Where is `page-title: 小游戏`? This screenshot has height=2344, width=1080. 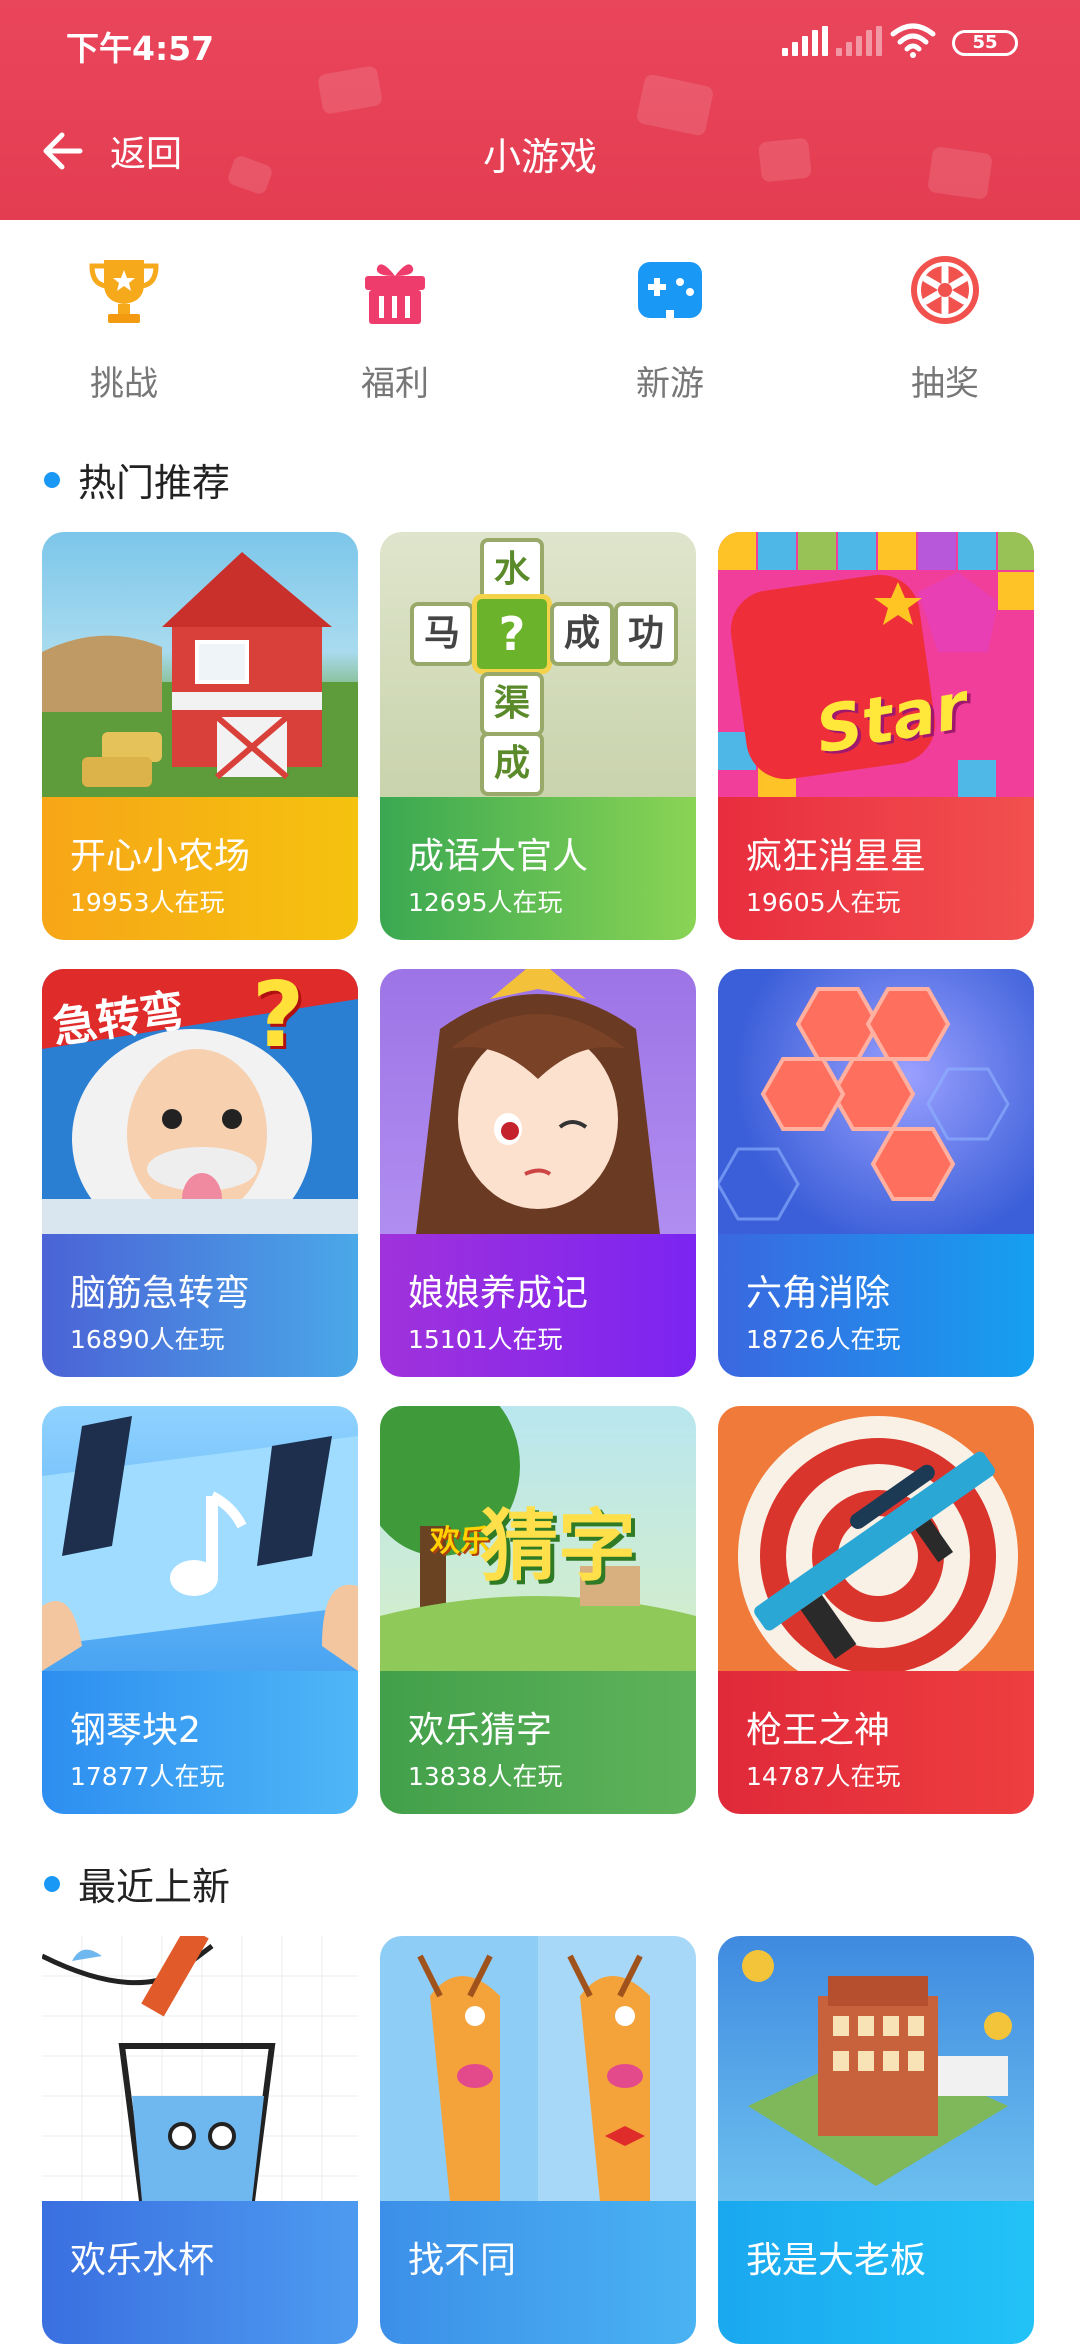 page-title: 小游戏 is located at coordinates (539, 157).